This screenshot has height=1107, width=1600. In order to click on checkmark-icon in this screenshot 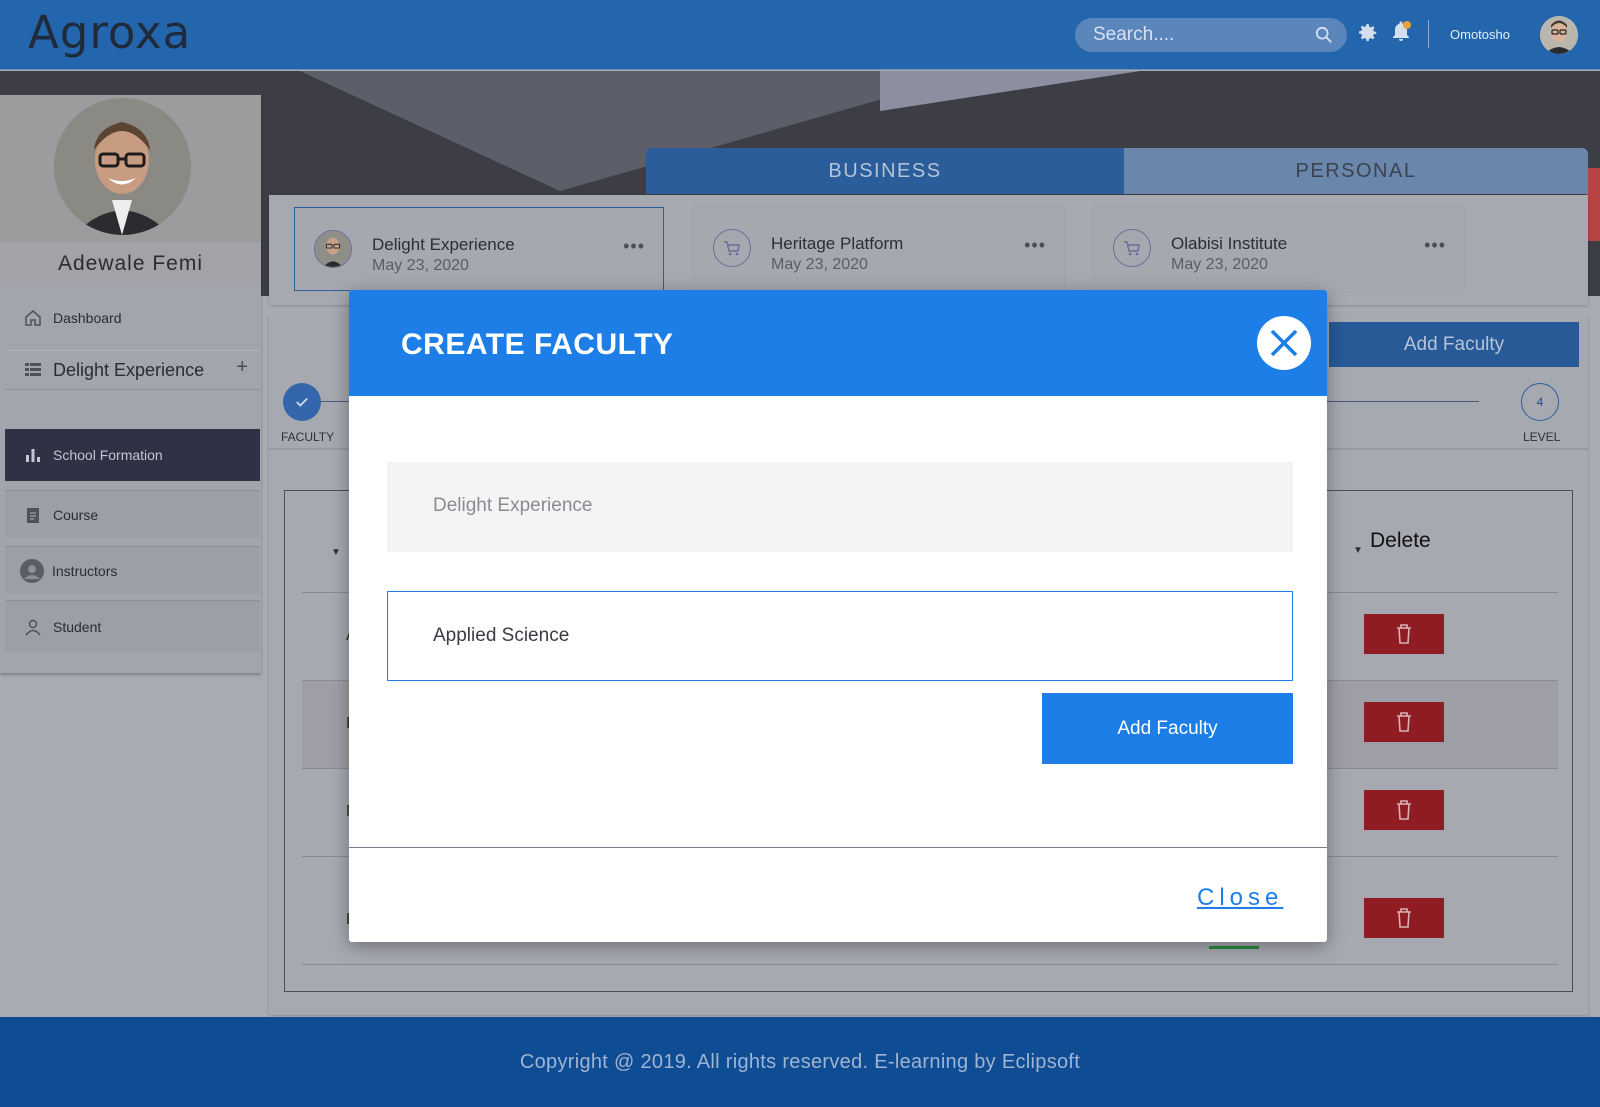, I will do `click(302, 402)`.